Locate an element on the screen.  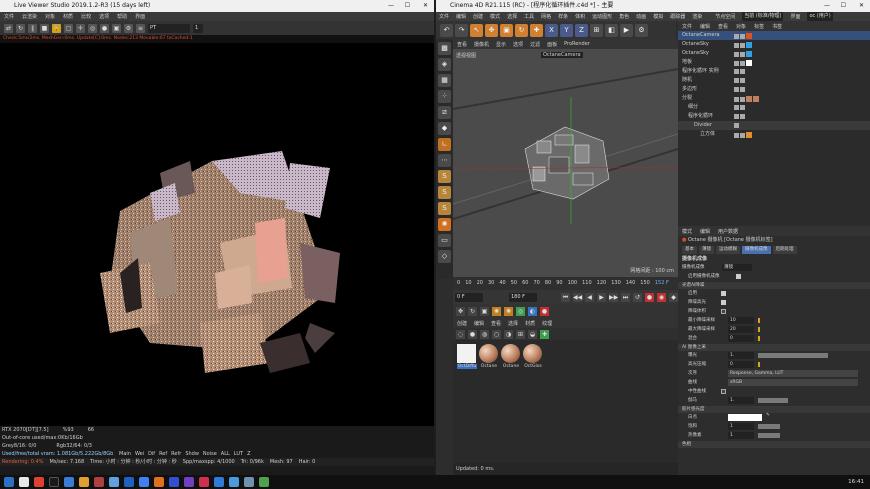
select-tool-icon: ↖ is located at coordinates (476, 30).